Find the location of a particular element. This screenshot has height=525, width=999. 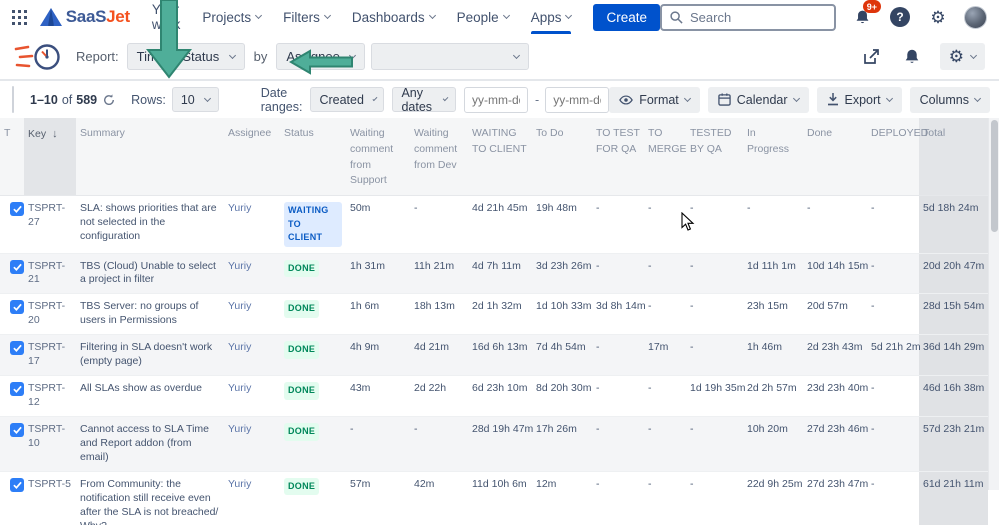

column-header-waiting-to-client: WAITING TO CLIENT is located at coordinates (500, 157).